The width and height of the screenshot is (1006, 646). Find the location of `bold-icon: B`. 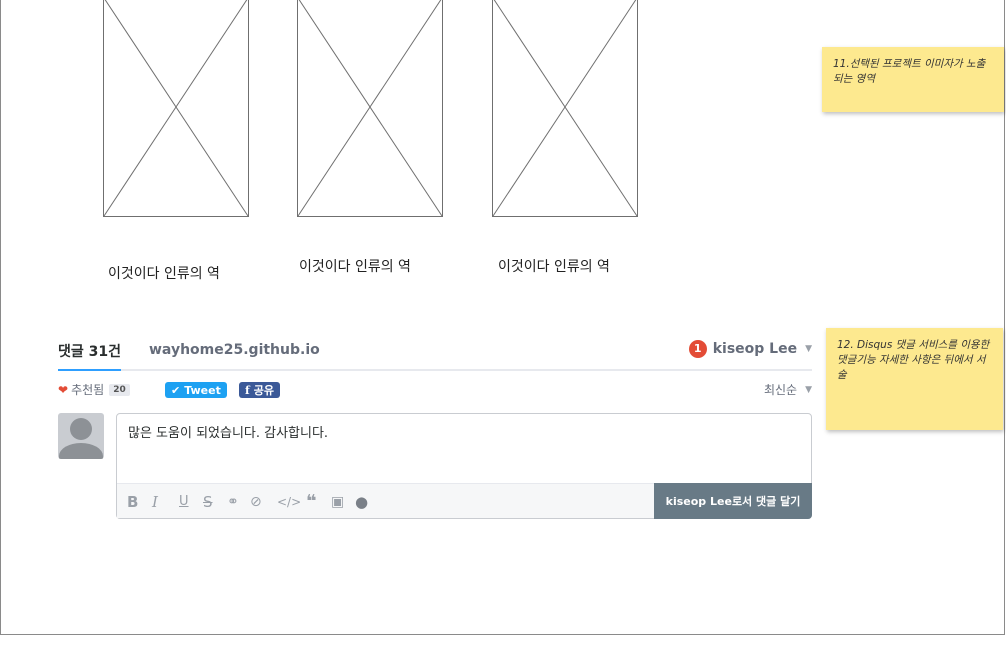

bold-icon: B is located at coordinates (132, 501).